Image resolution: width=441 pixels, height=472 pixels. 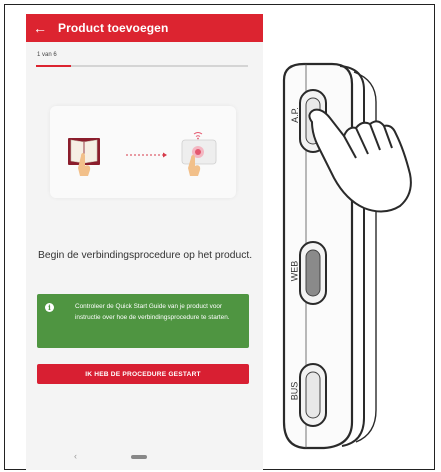 What do you see at coordinates (294, 115) in the screenshot?
I see `ap-label: A.P.` at bounding box center [294, 115].